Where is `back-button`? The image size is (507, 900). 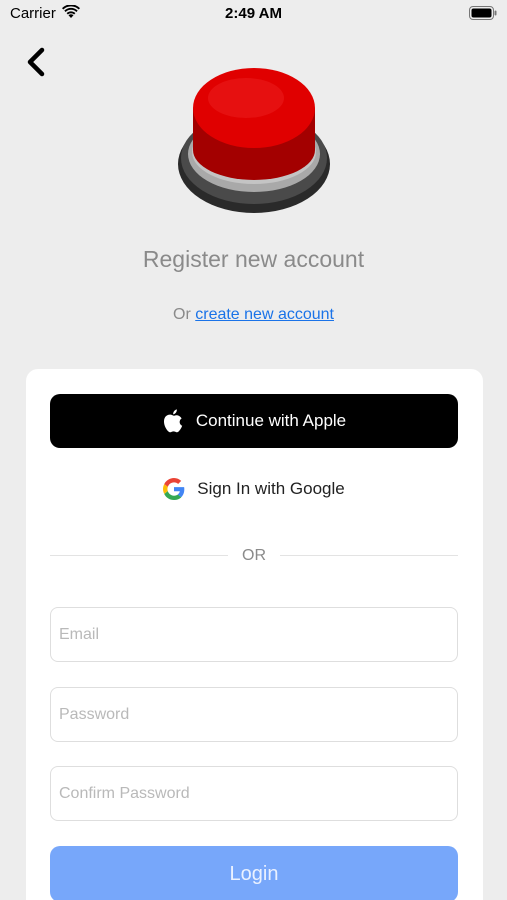
back-button is located at coordinates (37, 62).